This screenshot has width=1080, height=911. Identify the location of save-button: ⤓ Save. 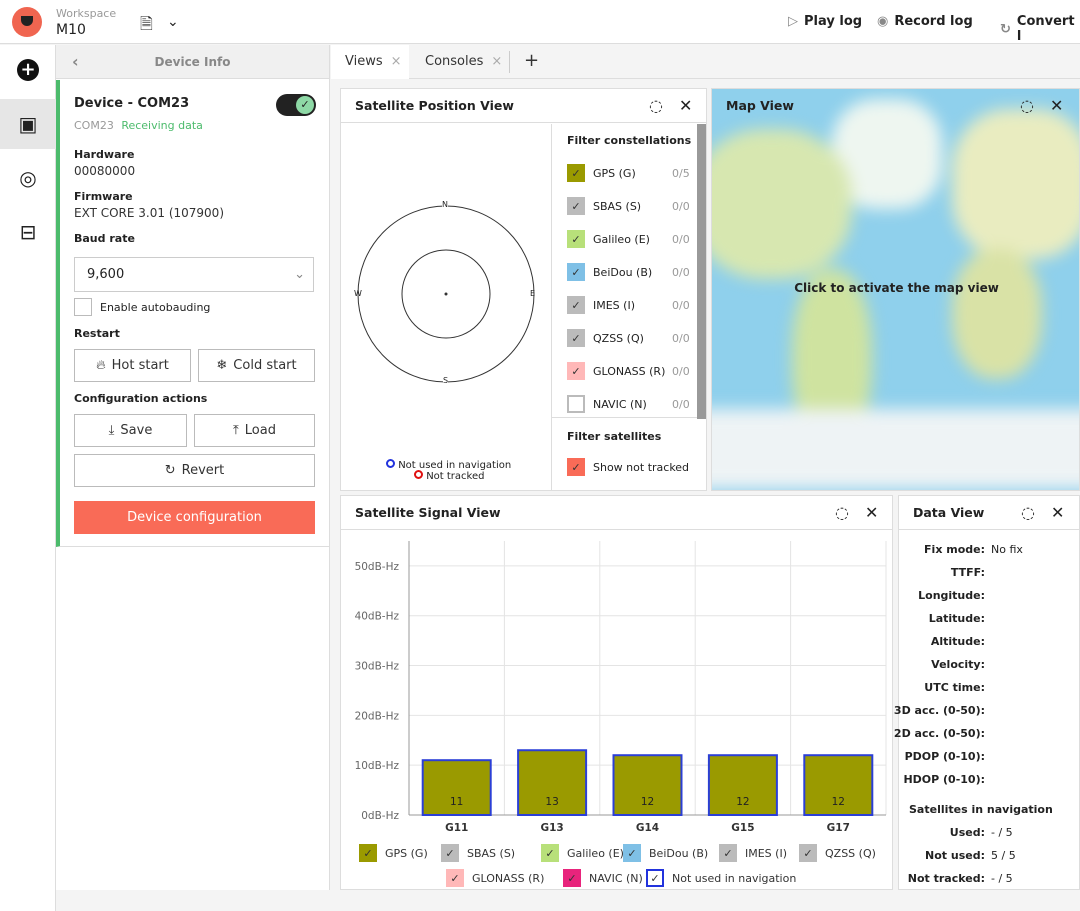
(130, 430).